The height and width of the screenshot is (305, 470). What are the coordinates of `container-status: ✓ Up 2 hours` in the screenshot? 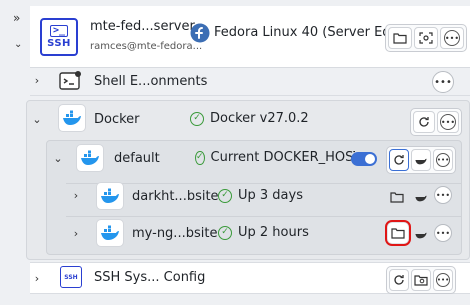 It's located at (263, 232).